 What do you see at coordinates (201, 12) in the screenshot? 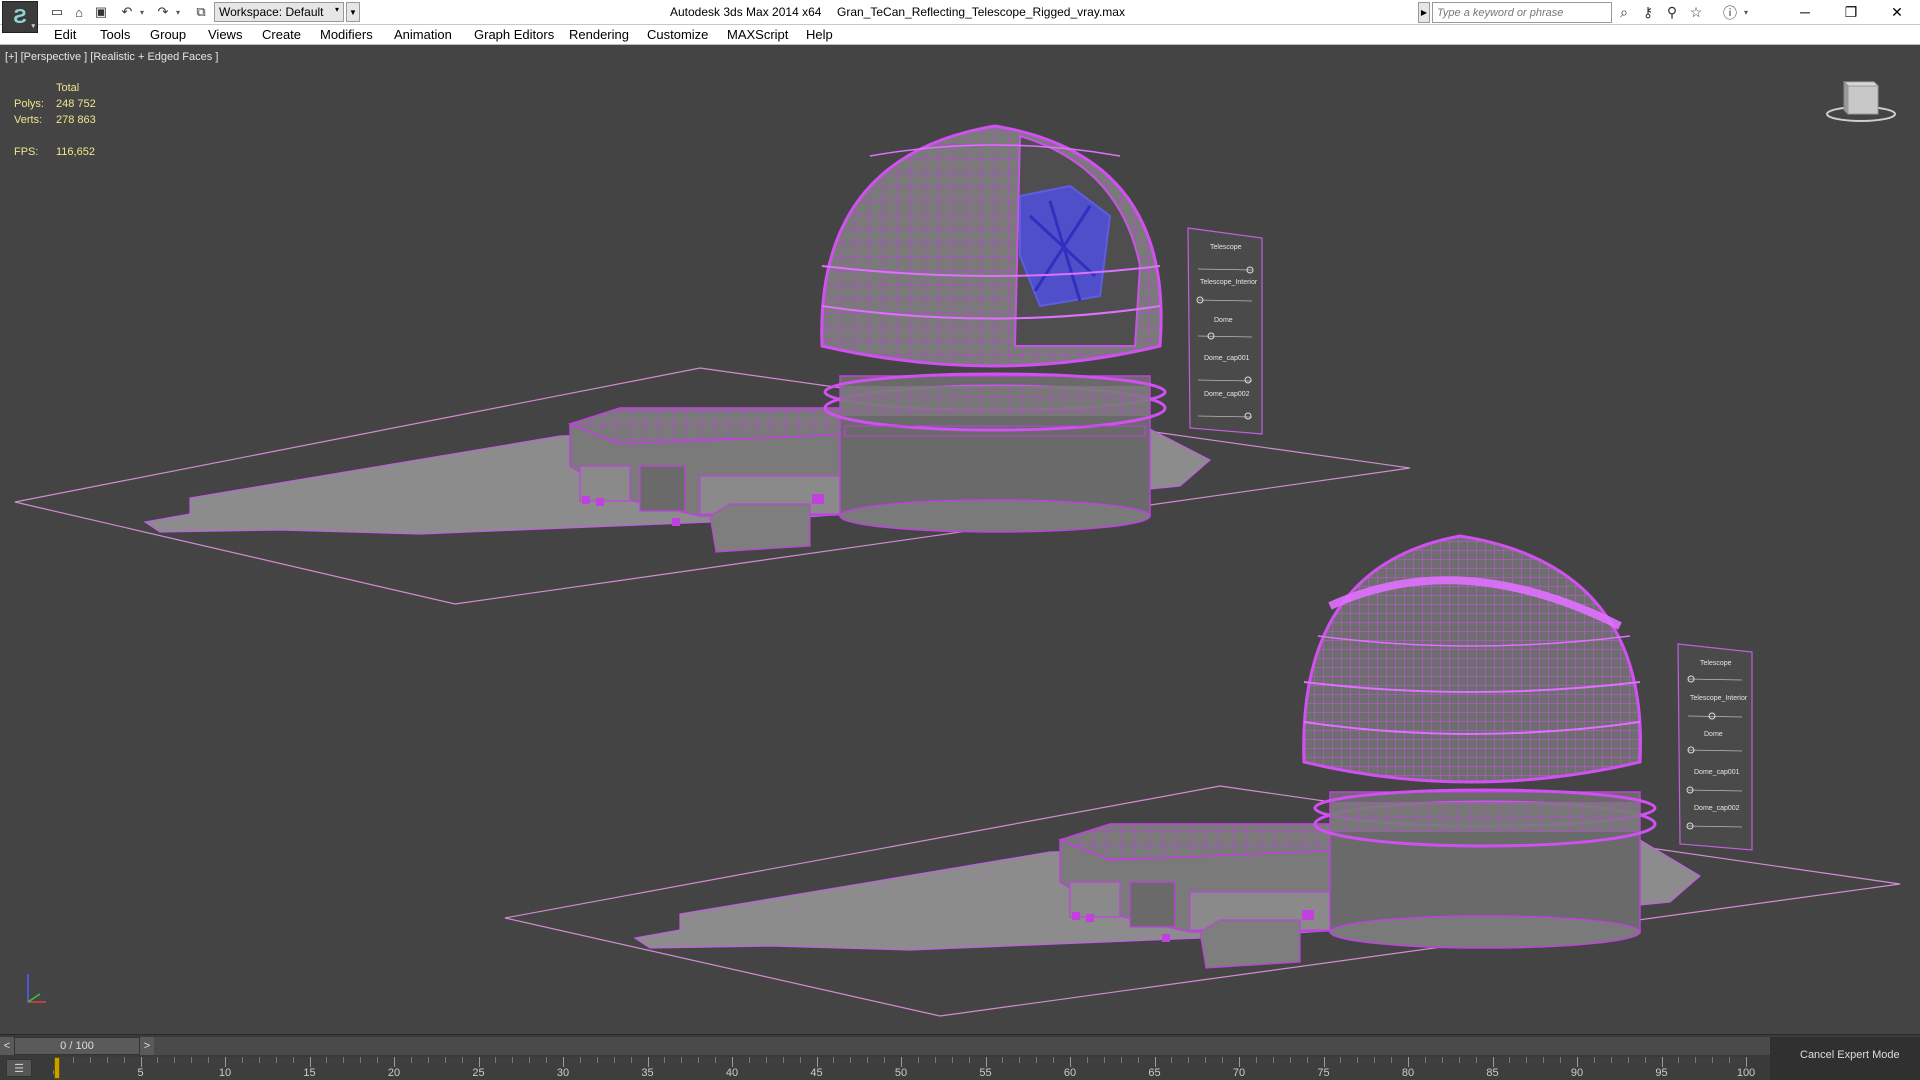
I see `project-folder-icon: ⧉` at bounding box center [201, 12].